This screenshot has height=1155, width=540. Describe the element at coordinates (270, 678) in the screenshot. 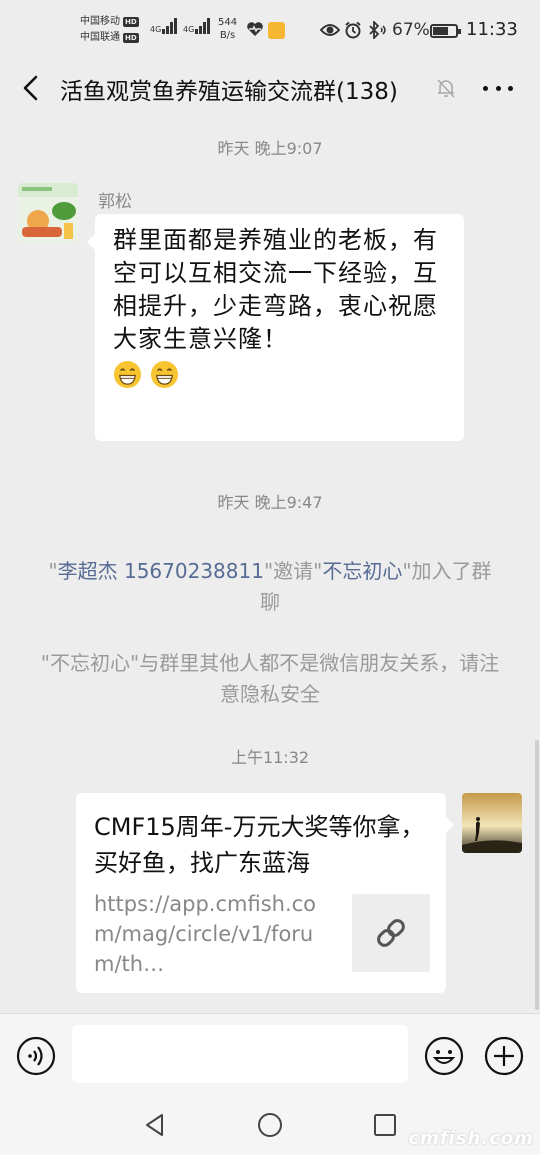

I see `system-message-privacy: "不忘初心"与群里其他人都不是微信朋友关系，请注意隐私安全` at that location.